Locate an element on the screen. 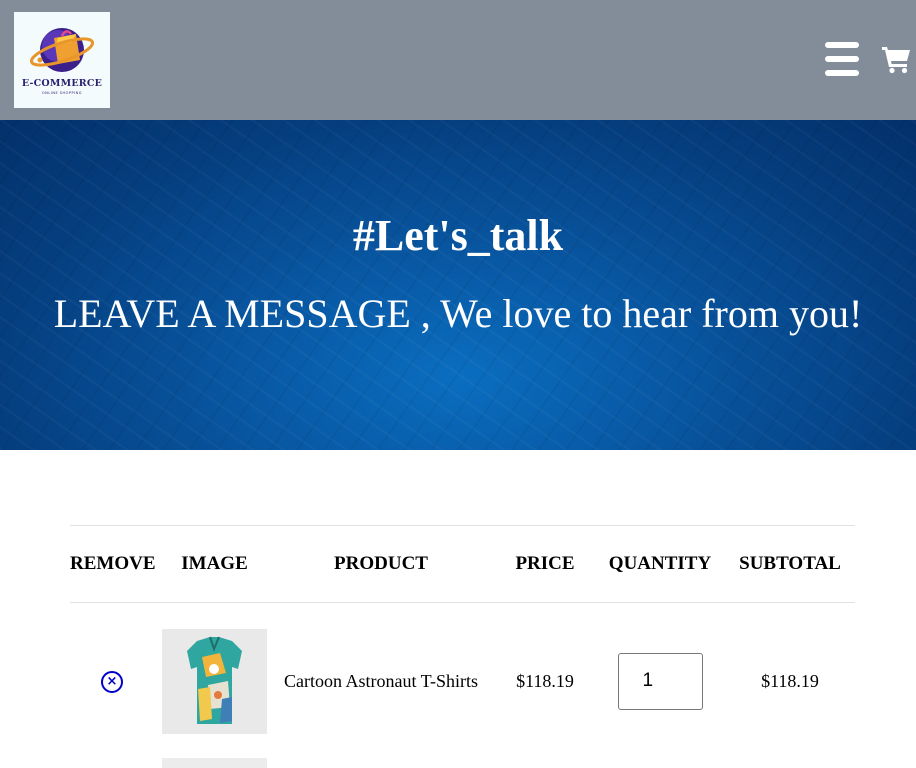 This screenshot has width=916, height=768. column-header-remove: REMOVE is located at coordinates (113, 563).